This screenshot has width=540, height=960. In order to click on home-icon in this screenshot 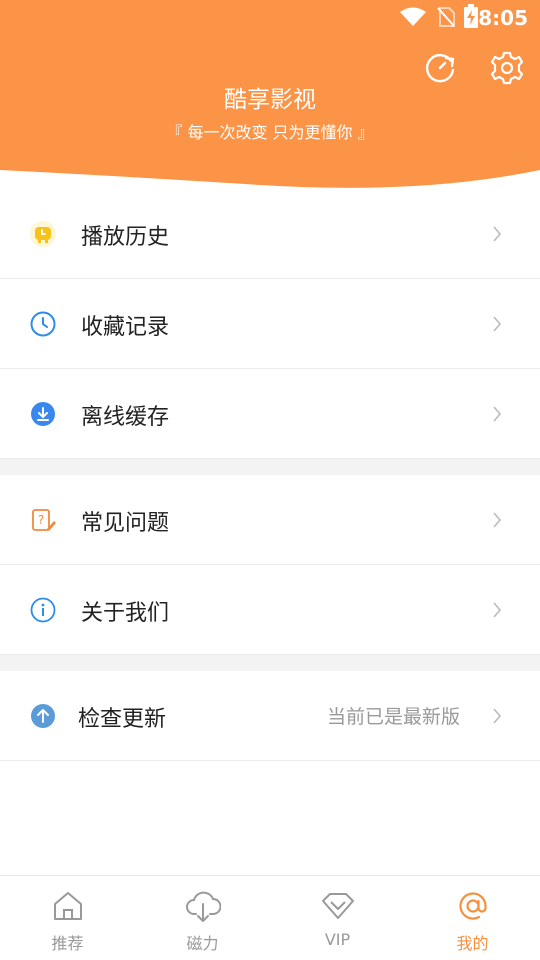, I will do `click(67, 906)`.